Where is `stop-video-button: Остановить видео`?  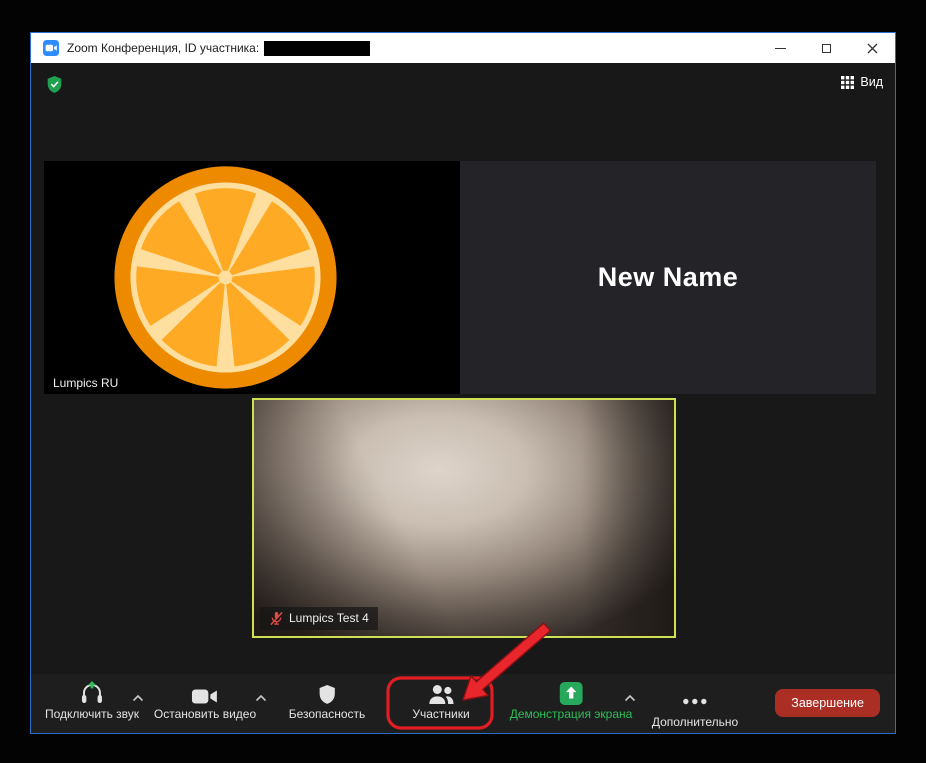
stop-video-button: Остановить видео is located at coordinates (205, 700).